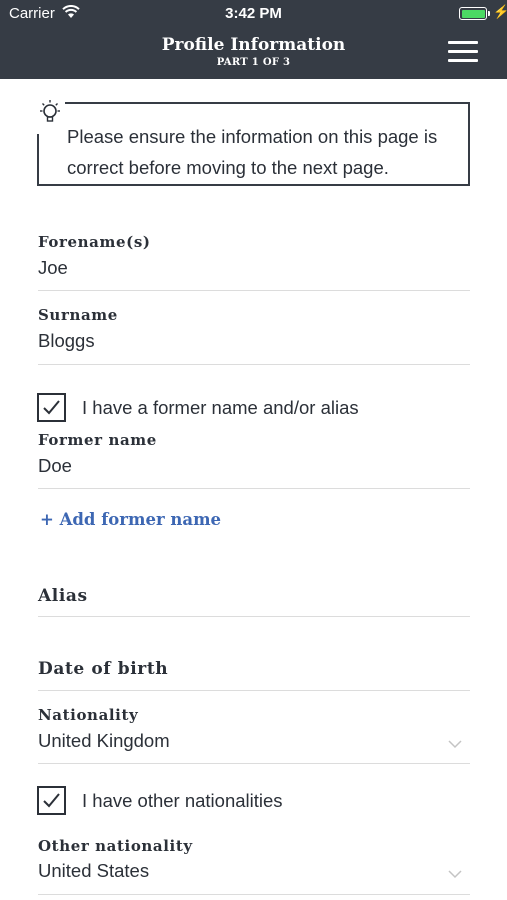 Image resolution: width=507 pixels, height=900 pixels. I want to click on former-name-checkbox, so click(51, 407).